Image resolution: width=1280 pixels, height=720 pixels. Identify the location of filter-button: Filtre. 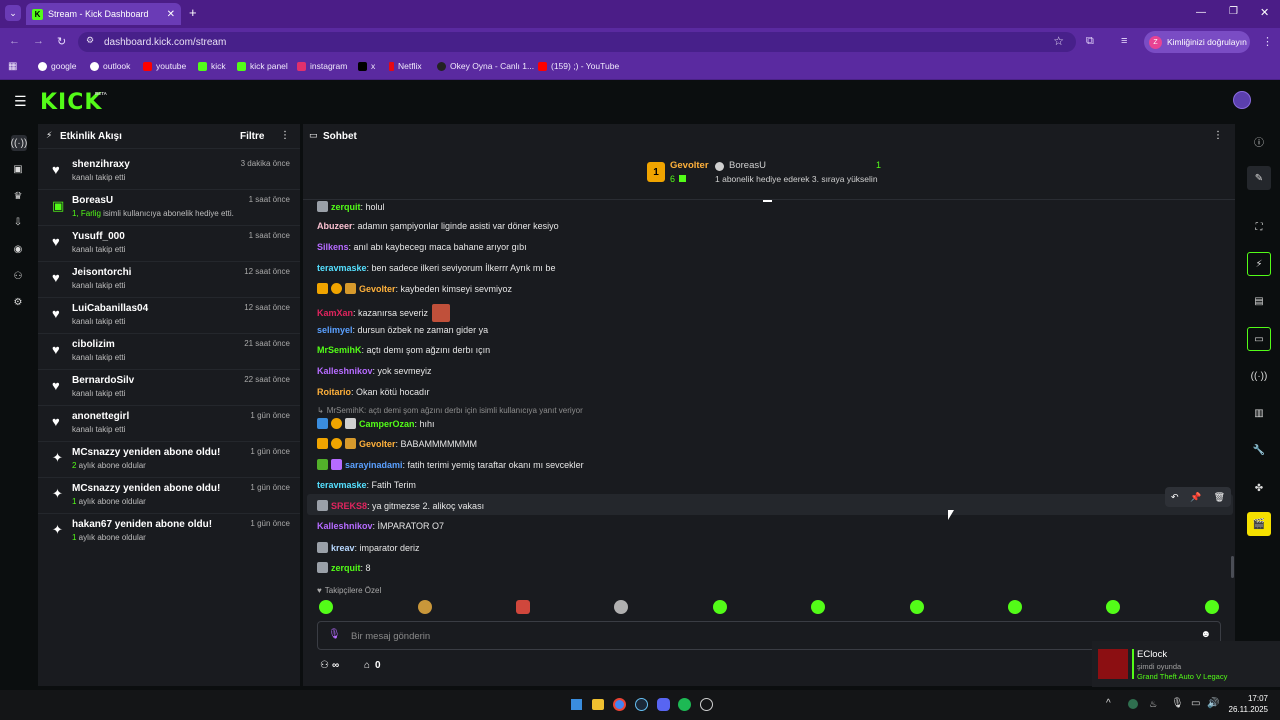
(252, 136).